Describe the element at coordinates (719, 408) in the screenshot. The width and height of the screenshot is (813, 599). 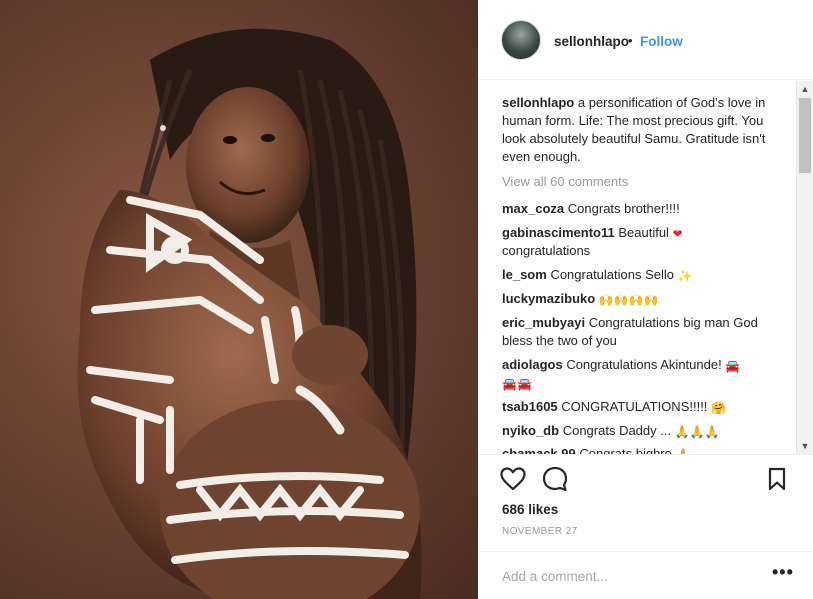
I see `hugging-face-emoji-icon: 🤗` at that location.